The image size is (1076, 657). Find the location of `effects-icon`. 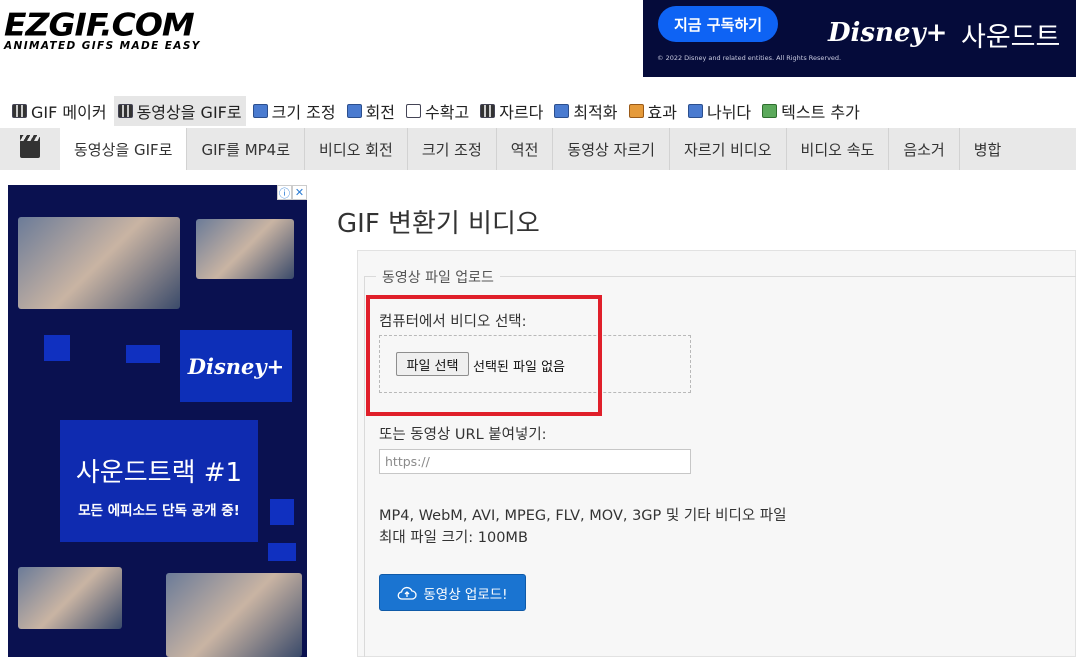

effects-icon is located at coordinates (636, 111).